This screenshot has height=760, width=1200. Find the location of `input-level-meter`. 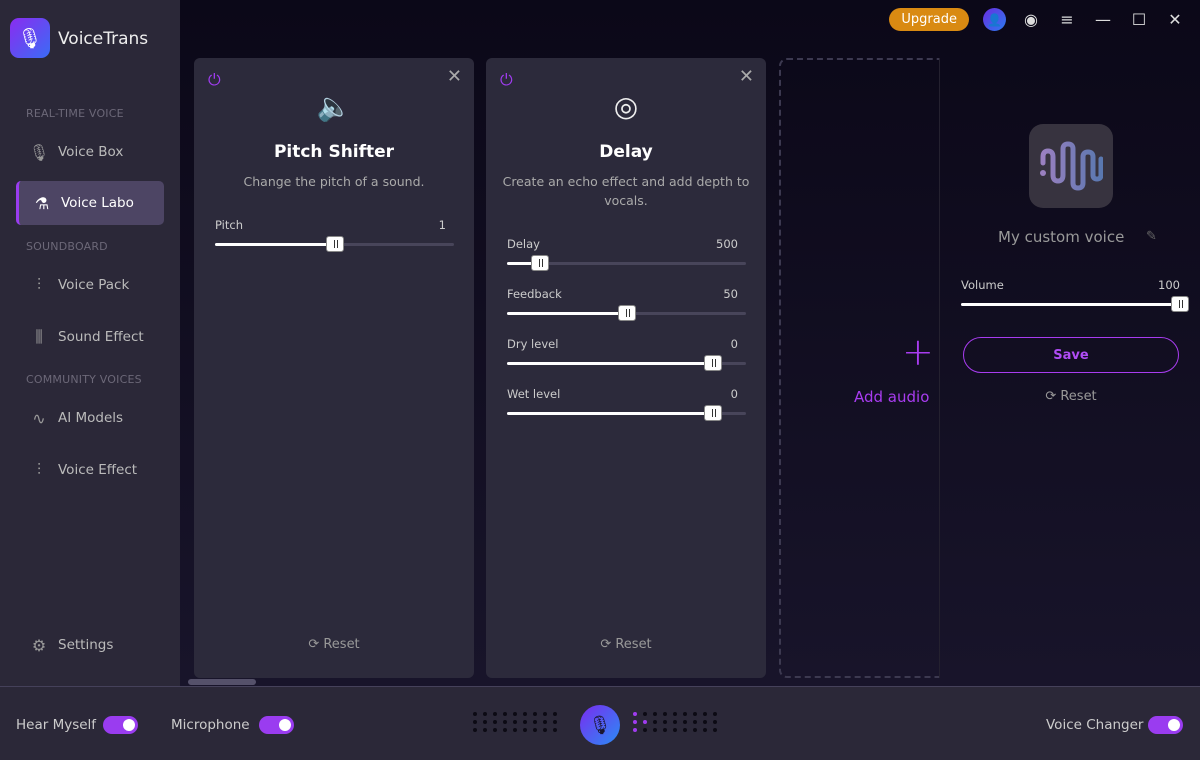

input-level-meter is located at coordinates (518, 722).